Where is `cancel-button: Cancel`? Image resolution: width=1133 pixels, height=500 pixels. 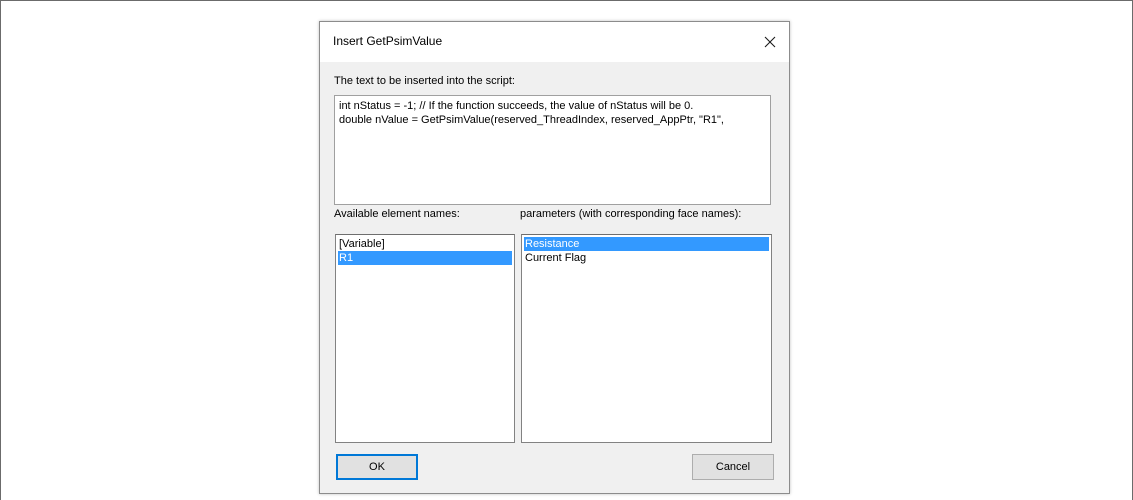
cancel-button: Cancel is located at coordinates (733, 467).